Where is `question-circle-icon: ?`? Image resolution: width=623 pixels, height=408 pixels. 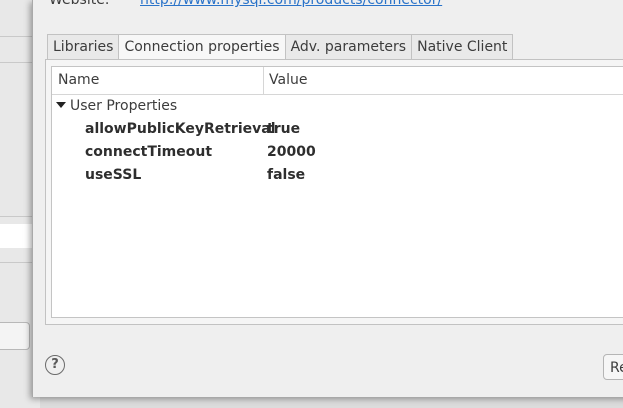
question-circle-icon: ? is located at coordinates (55, 365).